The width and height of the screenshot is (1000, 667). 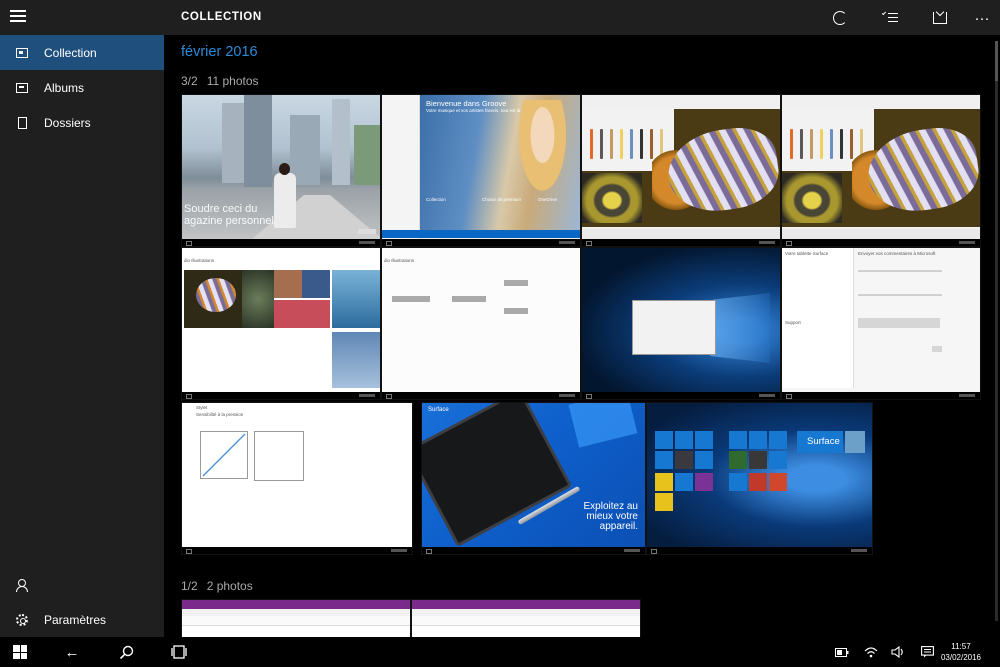 What do you see at coordinates (221, 209) in the screenshot?
I see `thumb-text: Soudre ceci du` at bounding box center [221, 209].